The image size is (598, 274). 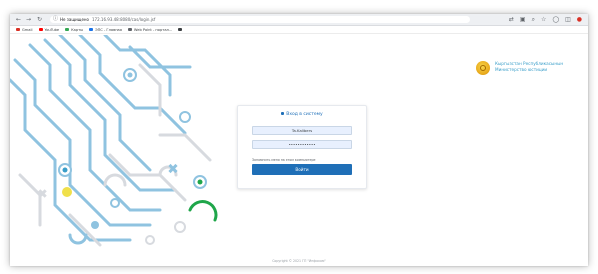 I want to click on username-field: Ta.Kalibers, so click(x=302, y=130).